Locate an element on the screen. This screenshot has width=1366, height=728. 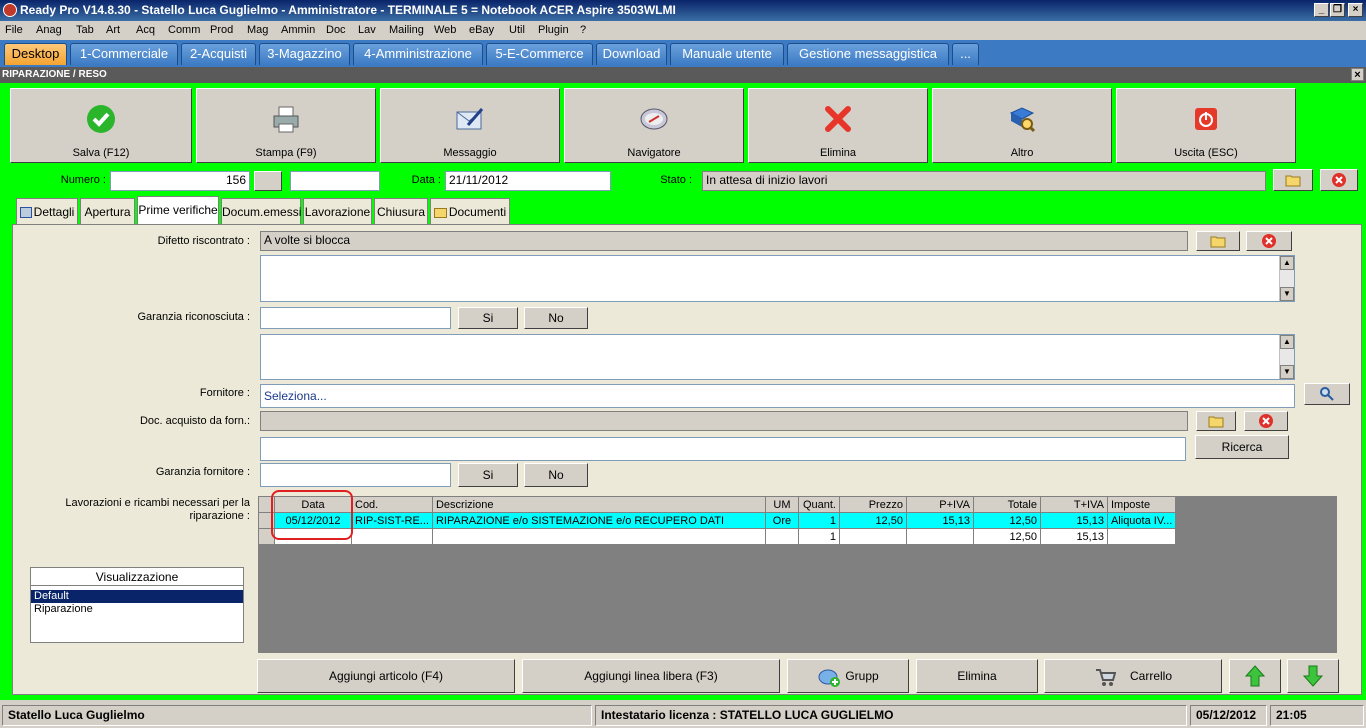
cell-um: Ore is located at coordinates (781, 520).